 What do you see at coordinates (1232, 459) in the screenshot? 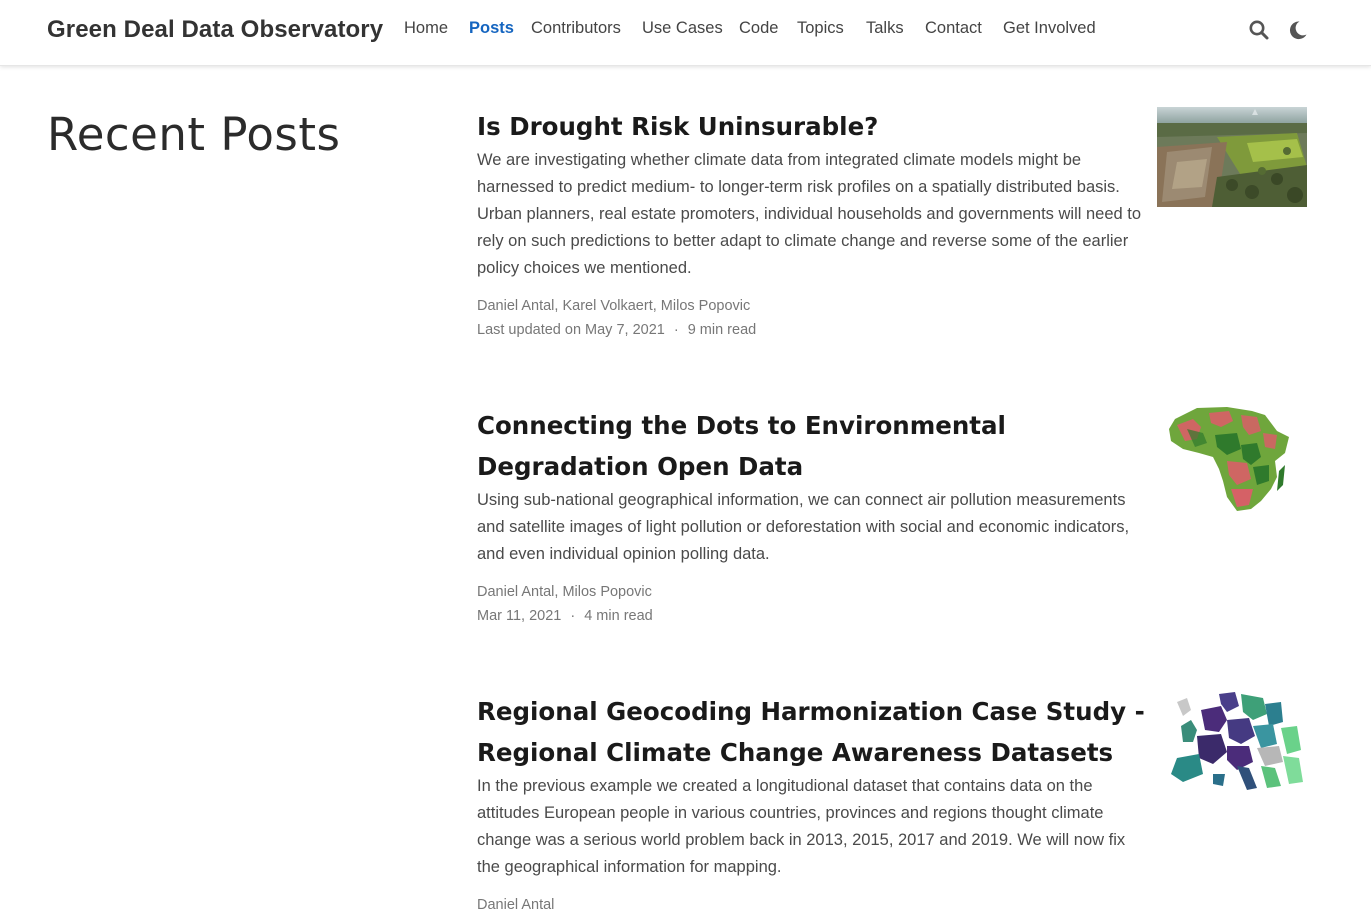
I see `post-thumbnail-africa` at bounding box center [1232, 459].